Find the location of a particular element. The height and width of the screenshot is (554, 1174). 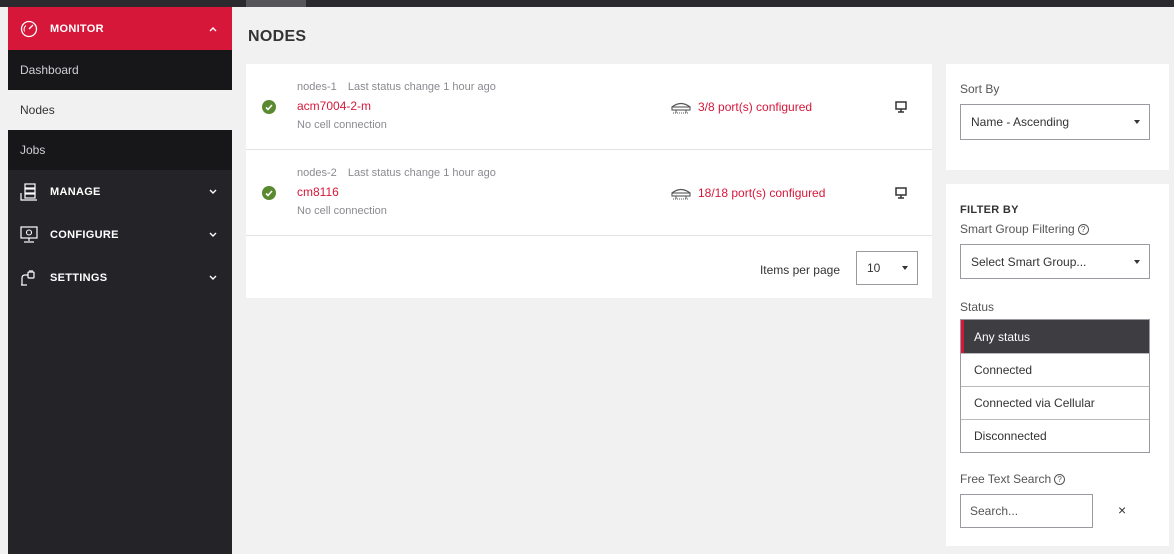

sidebar-item-jobs: Jobs is located at coordinates (120, 150).